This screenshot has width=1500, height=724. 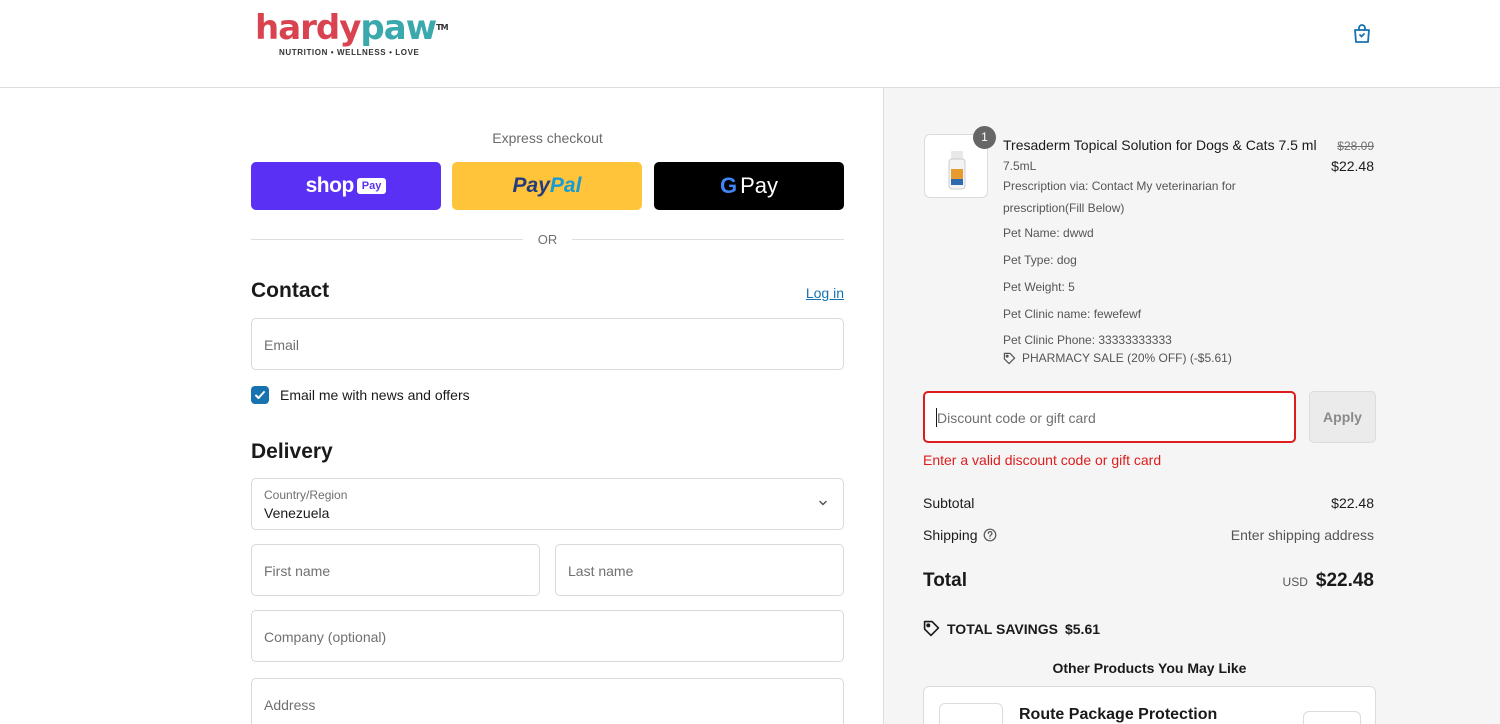 I want to click on news-opt-in-row: Email me with news and offers, so click(x=360, y=395).